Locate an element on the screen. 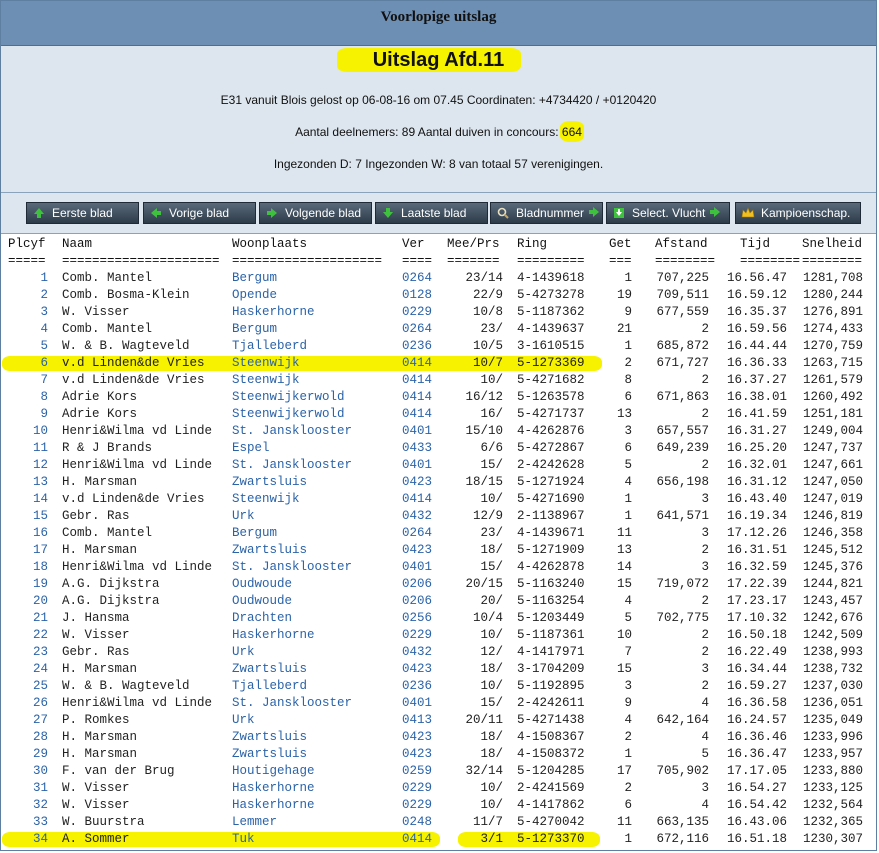 The width and height of the screenshot is (879, 853). cell-ring: 5-1263578 is located at coordinates (551, 397).